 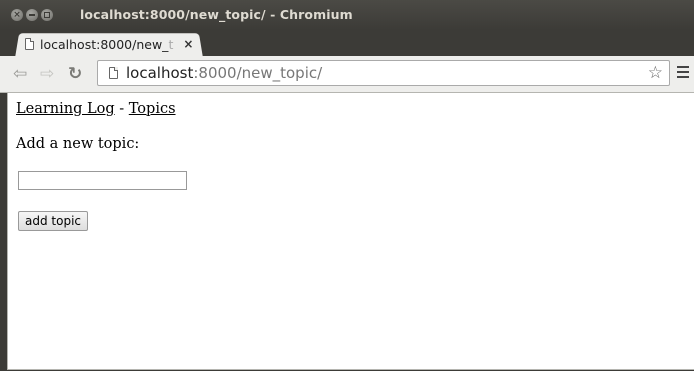 I want to click on topic-text-input, so click(x=102, y=180).